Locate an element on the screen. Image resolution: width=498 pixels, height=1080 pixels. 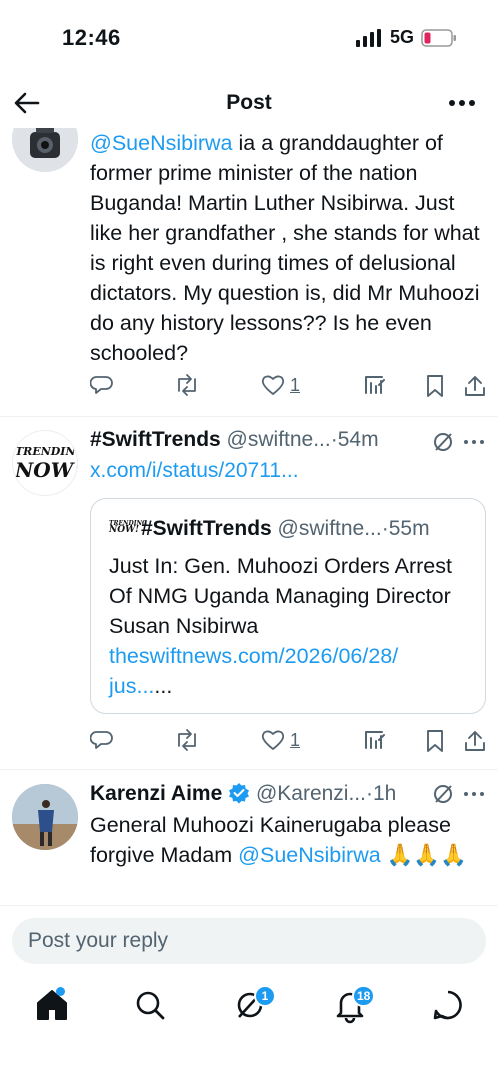
home-icon is located at coordinates (52, 1005).